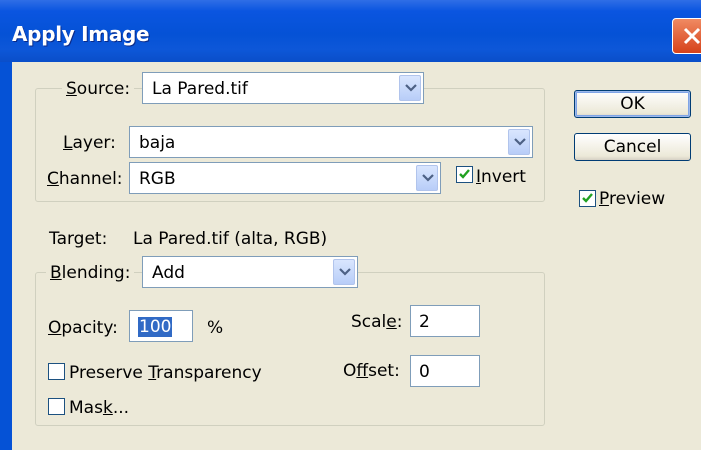 The image size is (701, 450). What do you see at coordinates (215, 328) in the screenshot?
I see `opacity-unit: %` at bounding box center [215, 328].